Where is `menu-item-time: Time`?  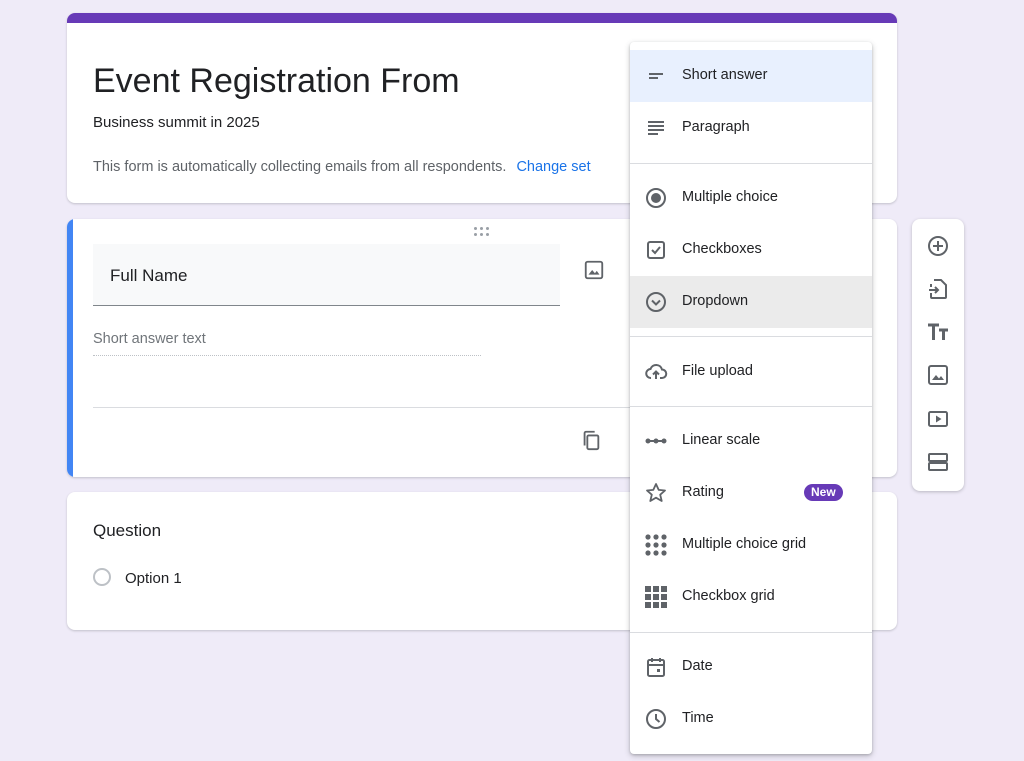 menu-item-time: Time is located at coordinates (751, 719).